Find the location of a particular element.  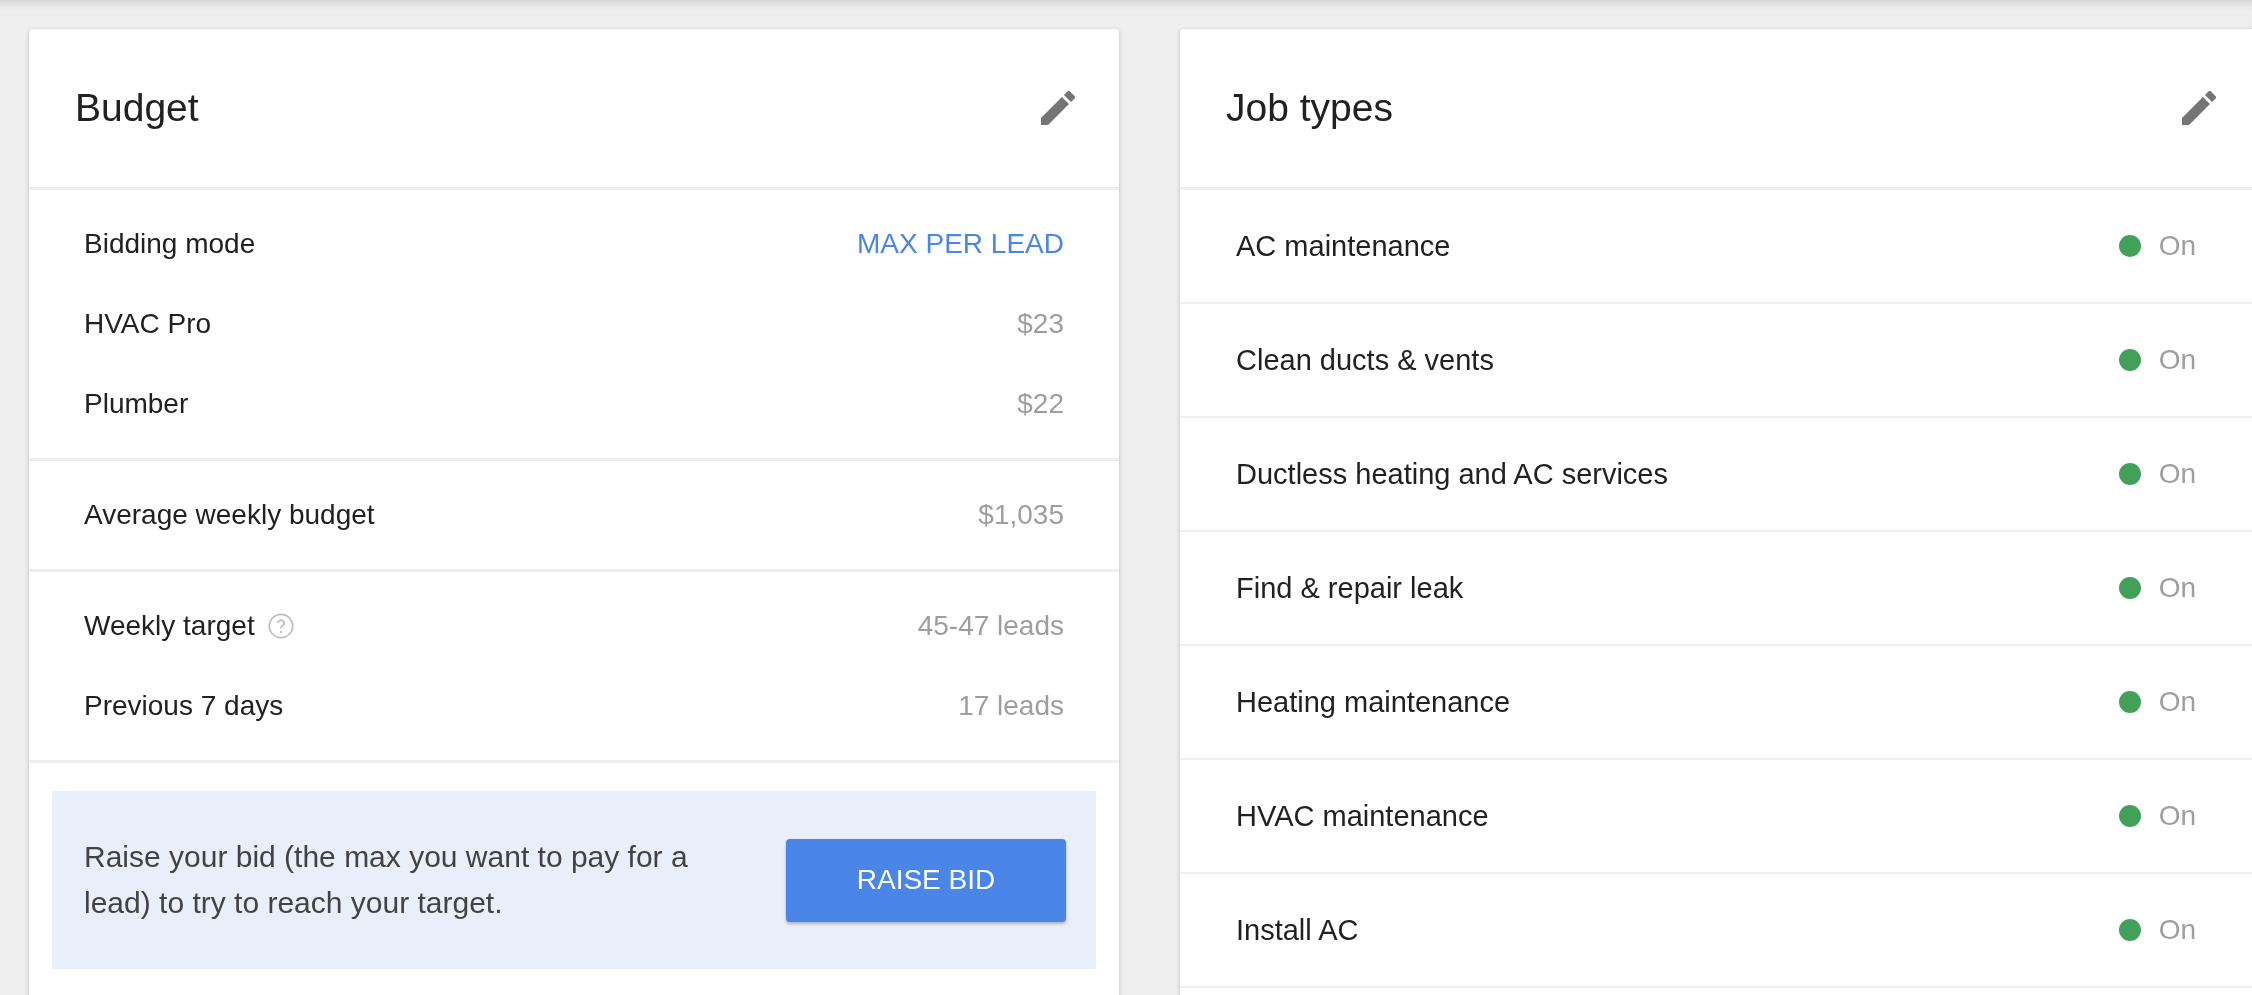

job-type-name: AC maintenance is located at coordinates (1343, 246).